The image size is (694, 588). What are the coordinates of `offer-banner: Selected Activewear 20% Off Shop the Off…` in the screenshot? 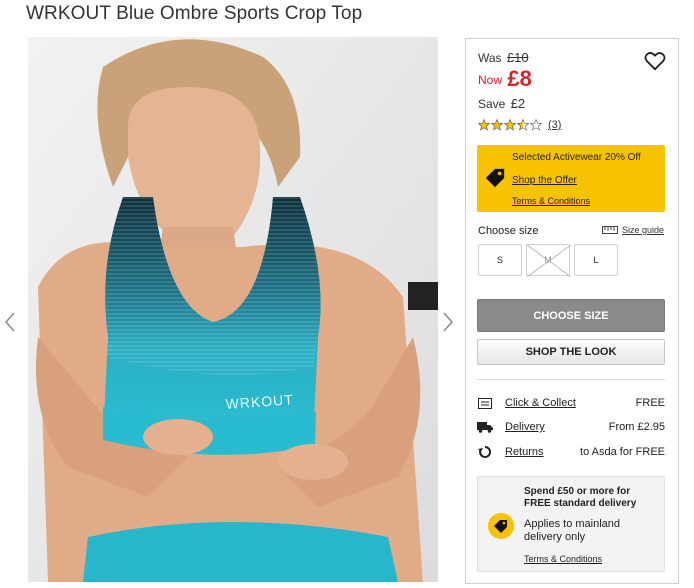 It's located at (571, 178).